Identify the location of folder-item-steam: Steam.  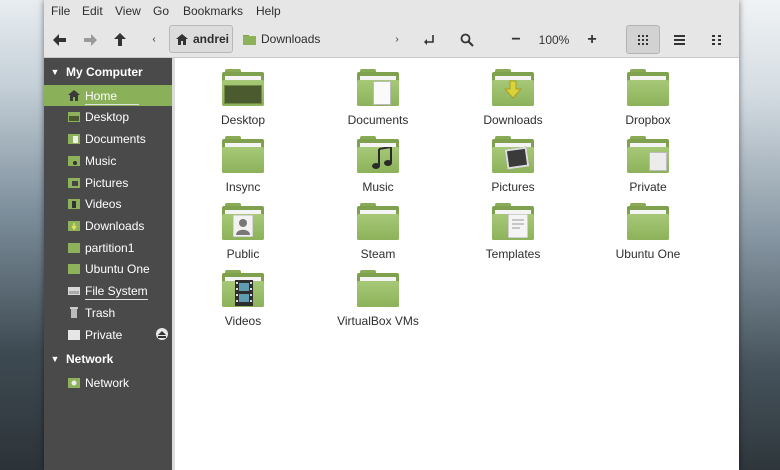
(378, 232).